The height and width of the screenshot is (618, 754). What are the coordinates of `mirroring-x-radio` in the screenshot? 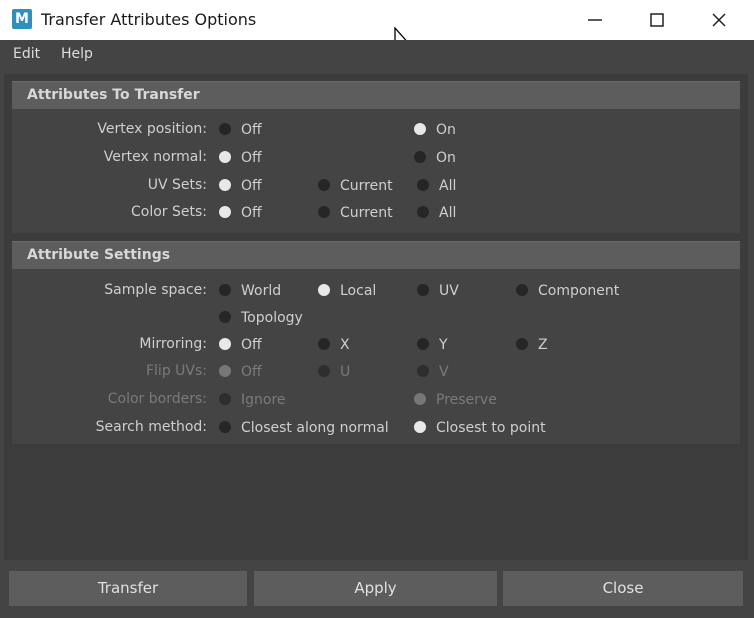 It's located at (324, 344).